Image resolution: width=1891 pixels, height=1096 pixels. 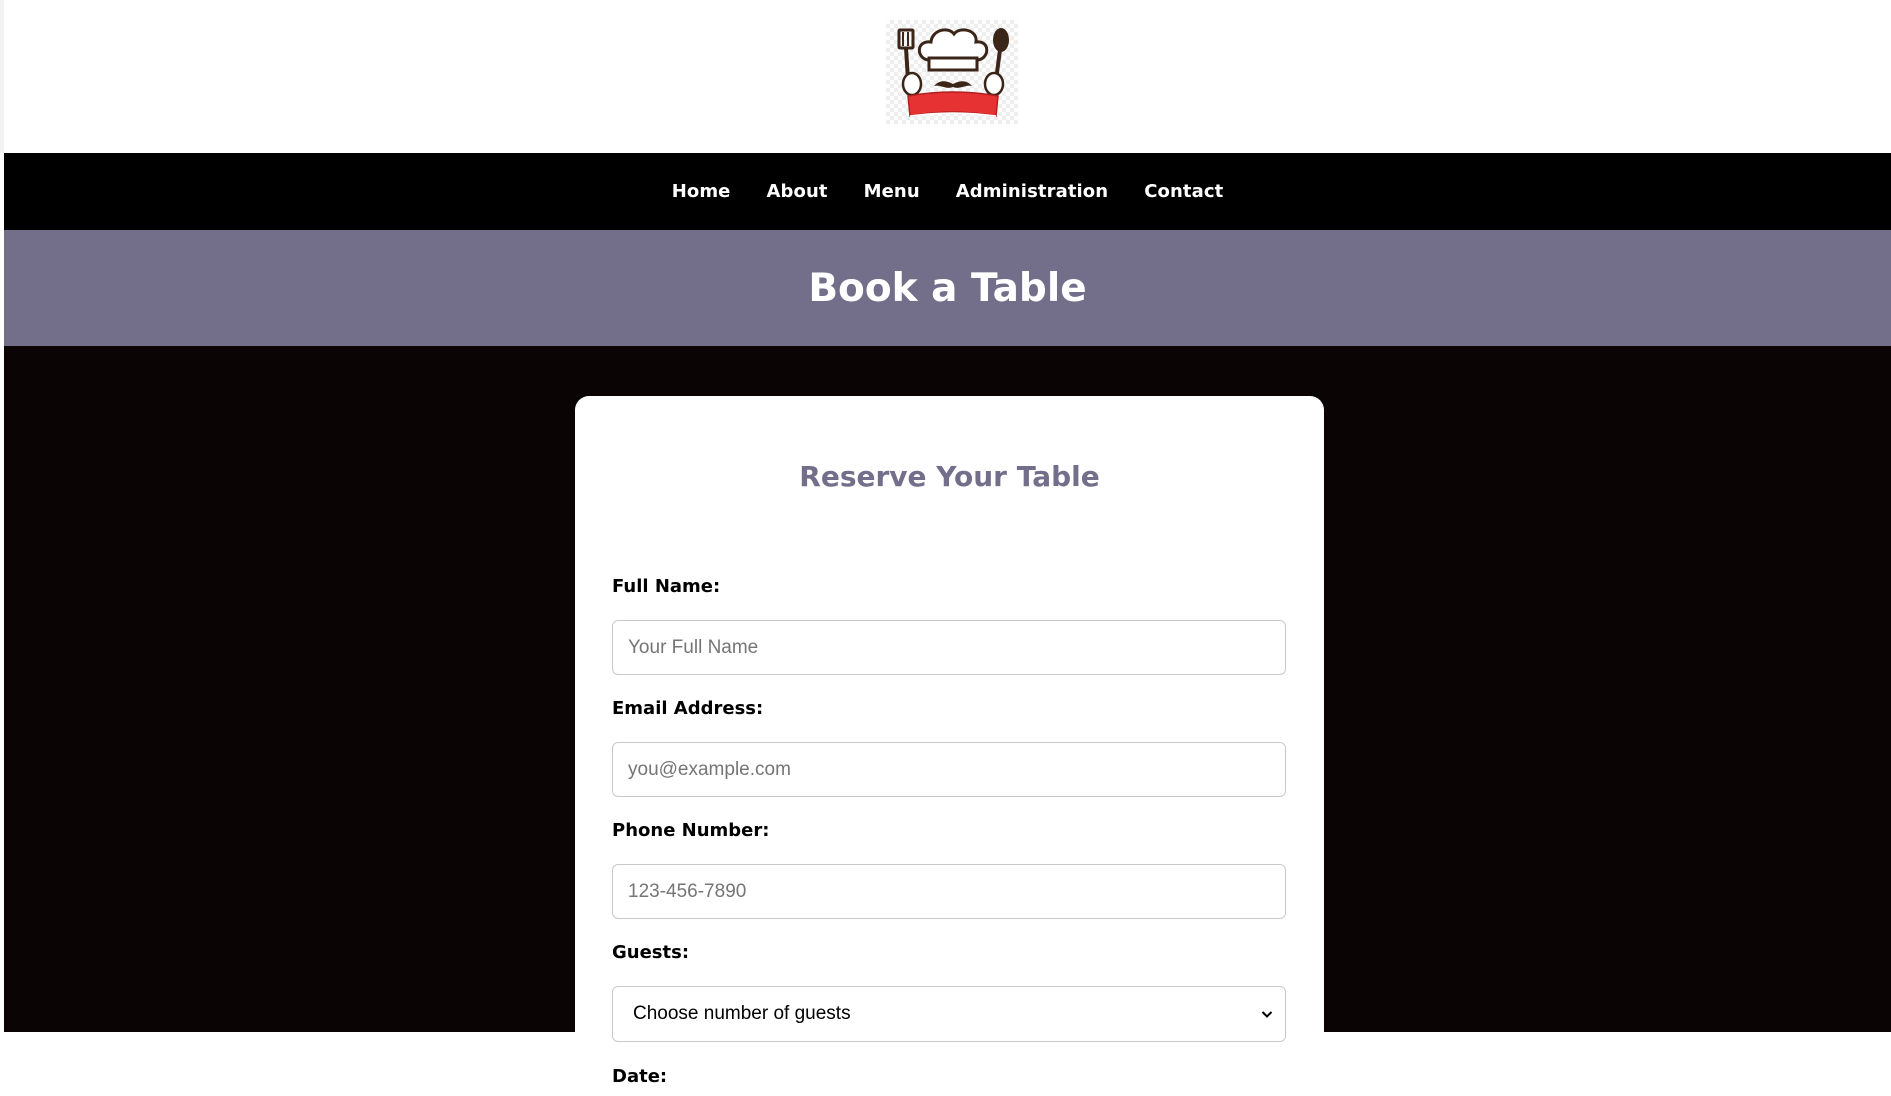 I want to click on guests-label: Guests:, so click(x=651, y=952).